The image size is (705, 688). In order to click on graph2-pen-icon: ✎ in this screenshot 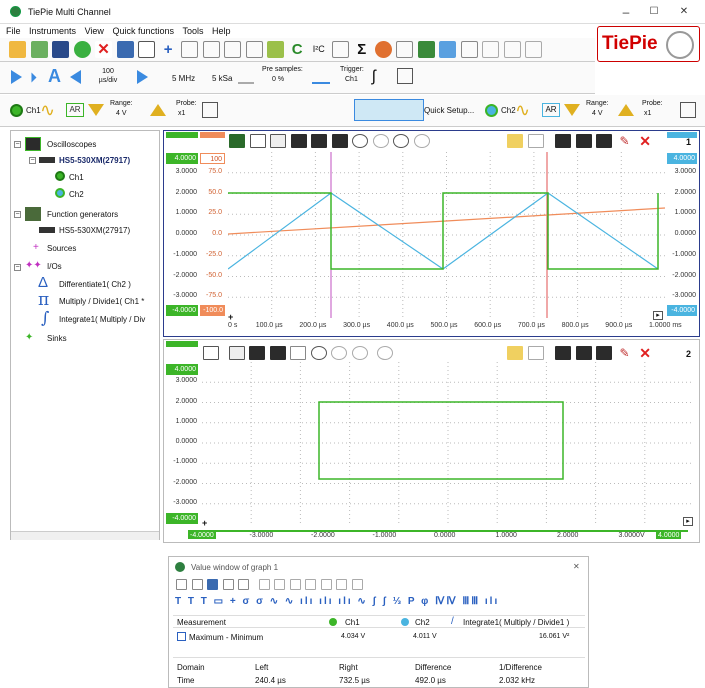, I will do `click(625, 353)`.